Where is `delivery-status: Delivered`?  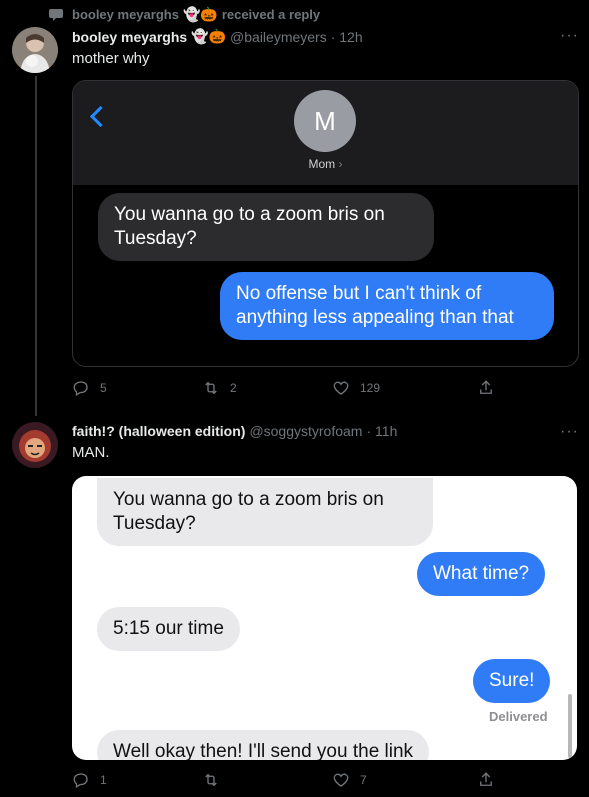
delivery-status: Delivered is located at coordinates (518, 716).